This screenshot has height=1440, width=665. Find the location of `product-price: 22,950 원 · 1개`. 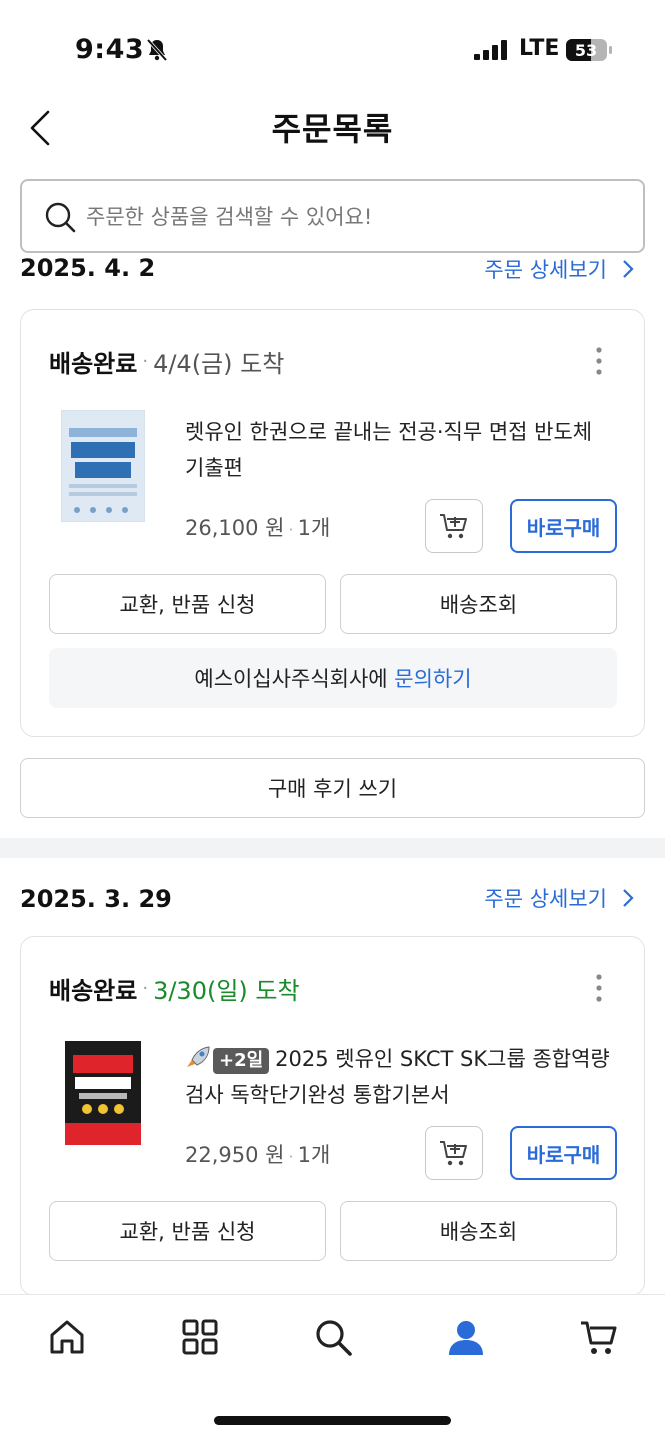

product-price: 22,950 원 · 1개 is located at coordinates (258, 1155).